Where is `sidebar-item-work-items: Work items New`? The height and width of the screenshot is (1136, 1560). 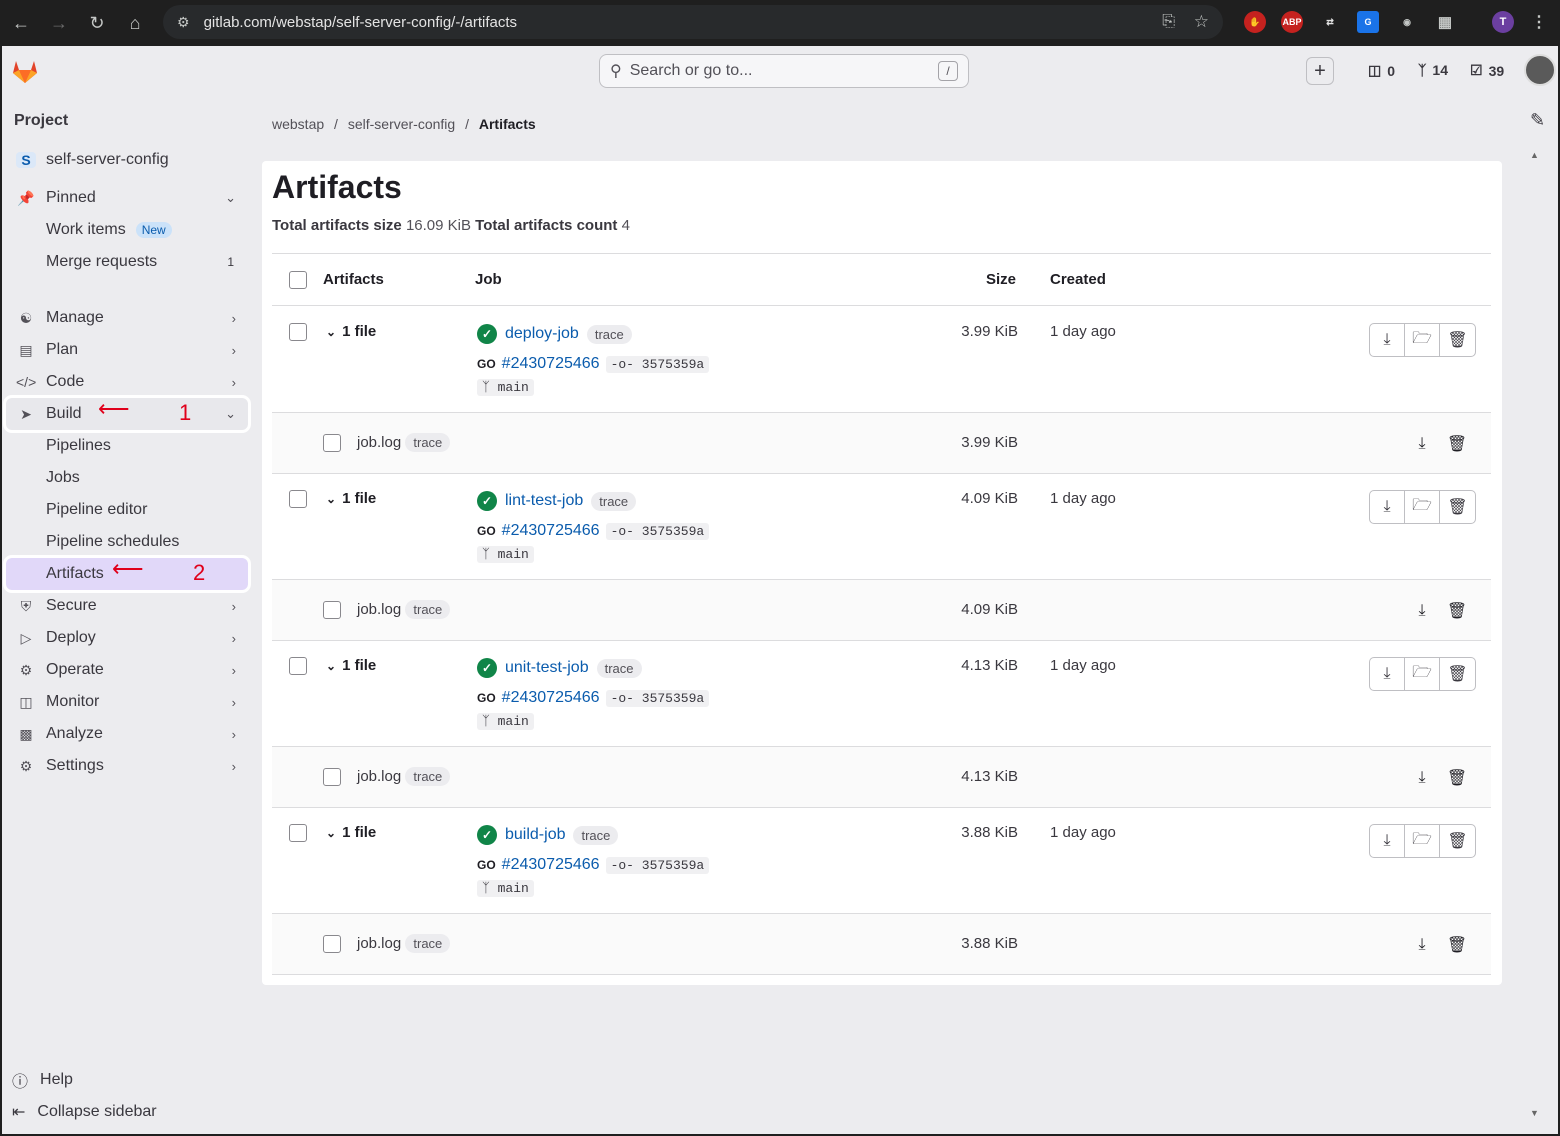 sidebar-item-work-items: Work items New is located at coordinates (127, 230).